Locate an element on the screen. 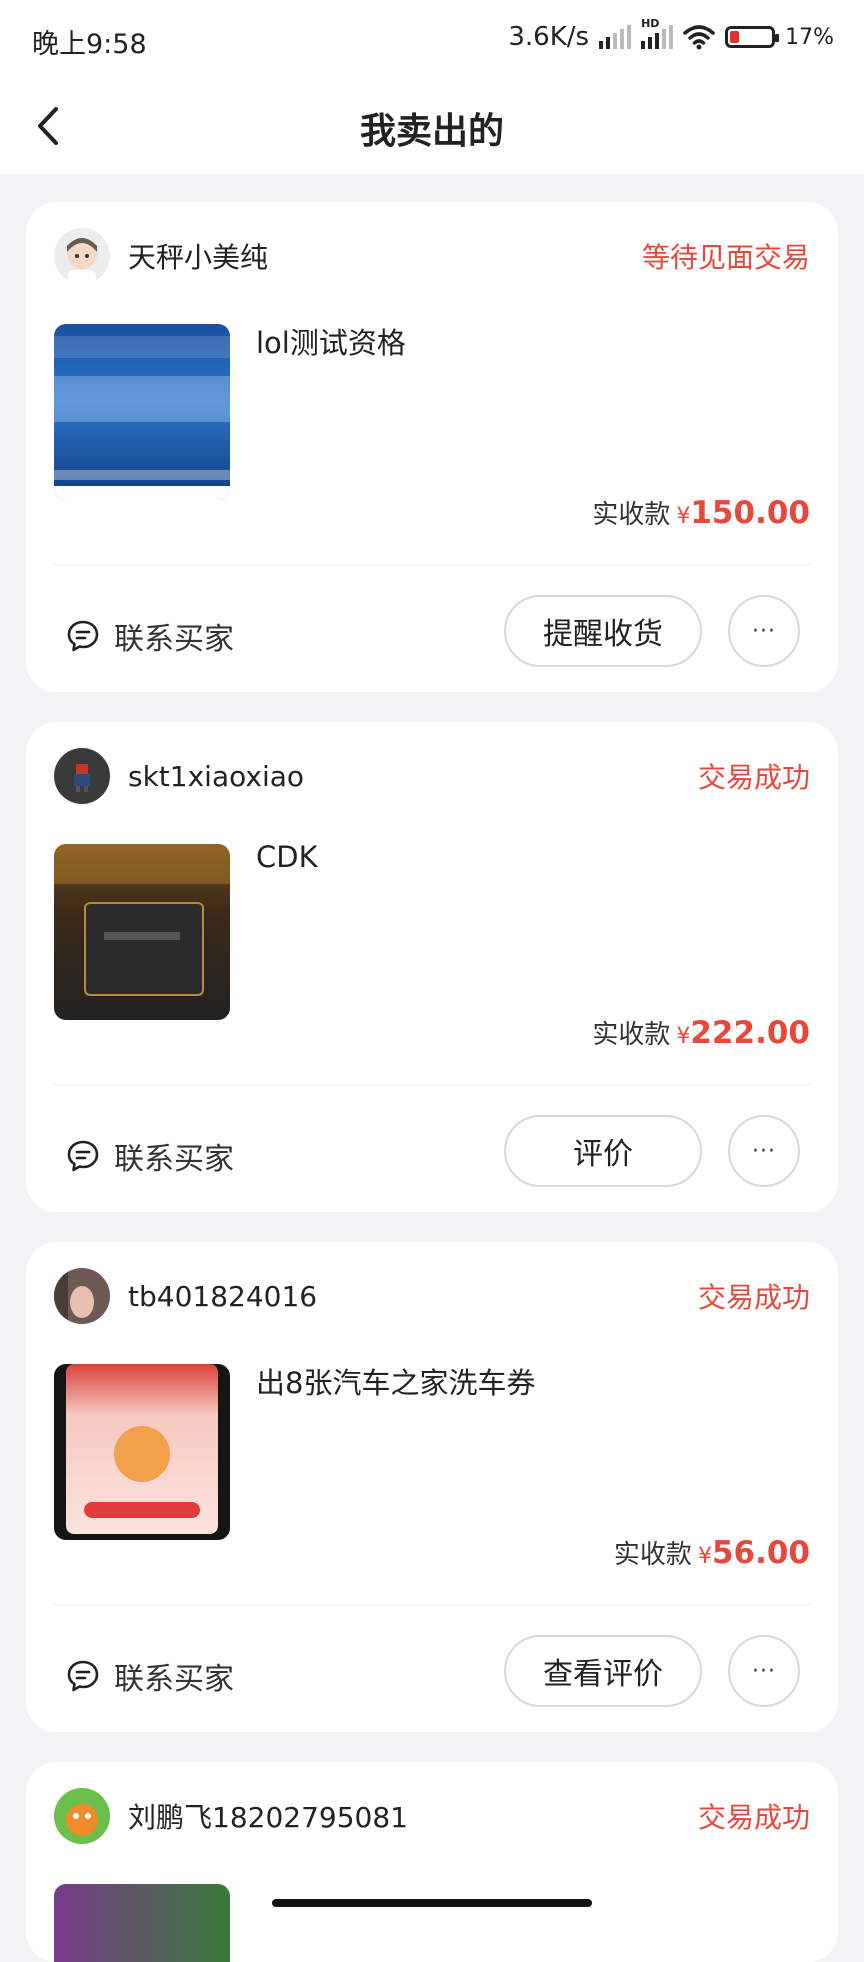 The height and width of the screenshot is (1962, 864). received-amount: 实收款 ¥ 56.00 is located at coordinates (712, 1552).